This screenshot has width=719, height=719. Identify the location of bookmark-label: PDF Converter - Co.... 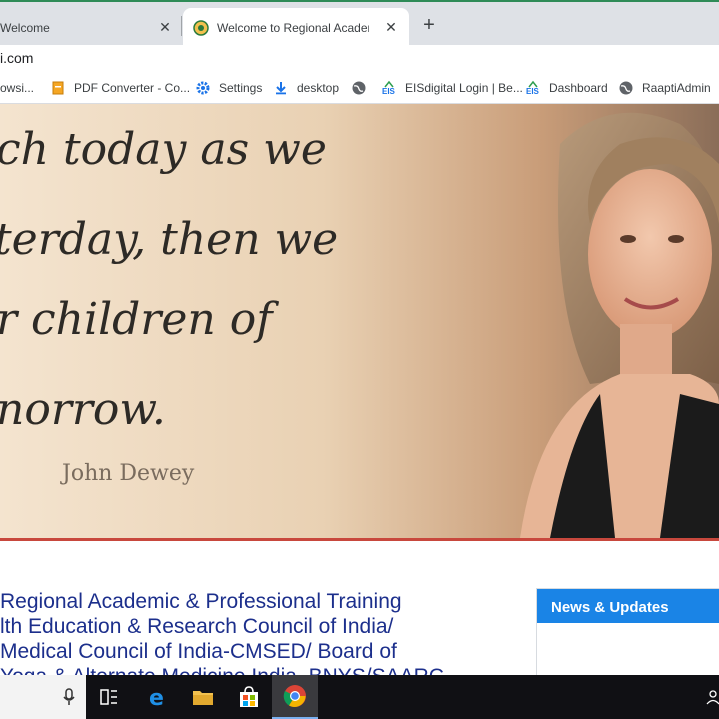
(132, 88).